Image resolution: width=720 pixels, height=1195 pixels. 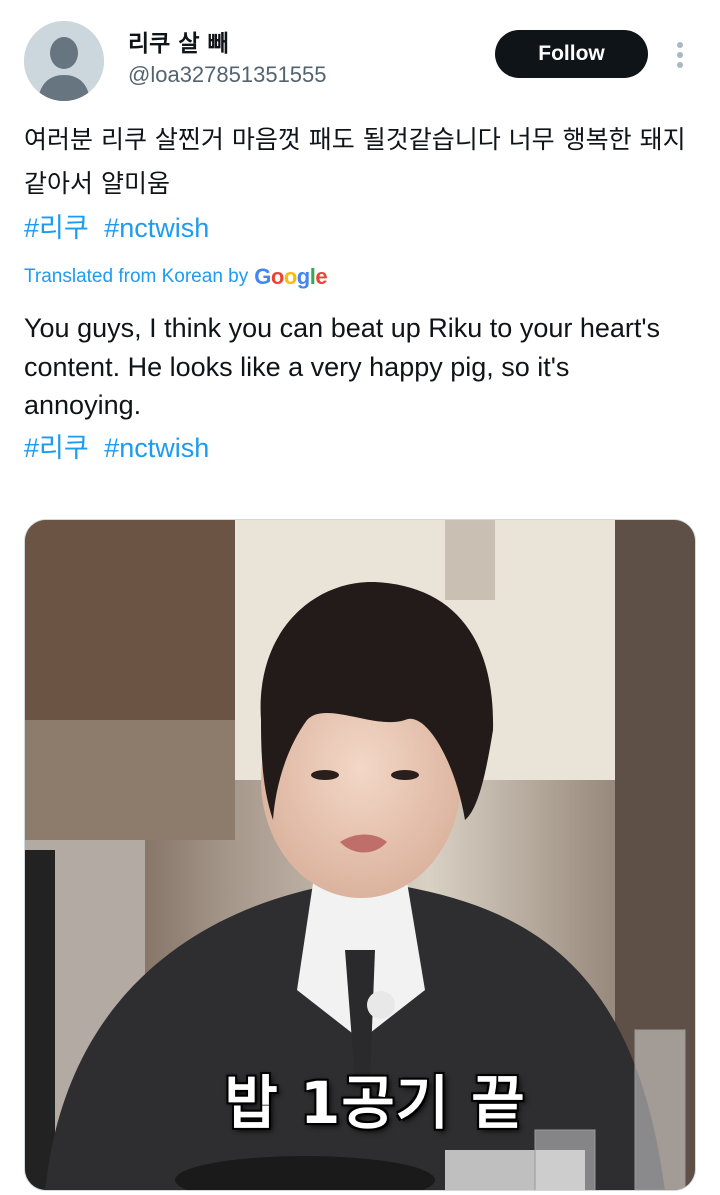 What do you see at coordinates (291, 276) in the screenshot?
I see `google-logo: Google` at bounding box center [291, 276].